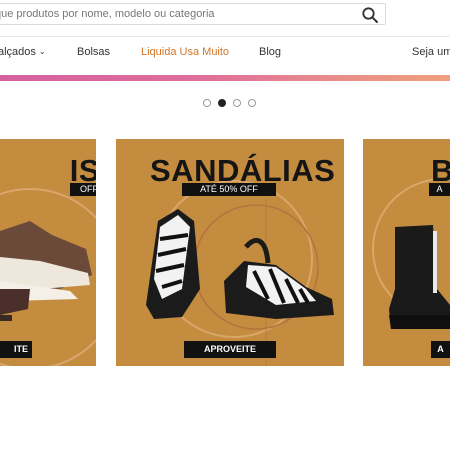 The height and width of the screenshot is (450, 450). Describe the element at coordinates (230, 349) in the screenshot. I see `card-aproveite-button: APROVEITE` at that location.